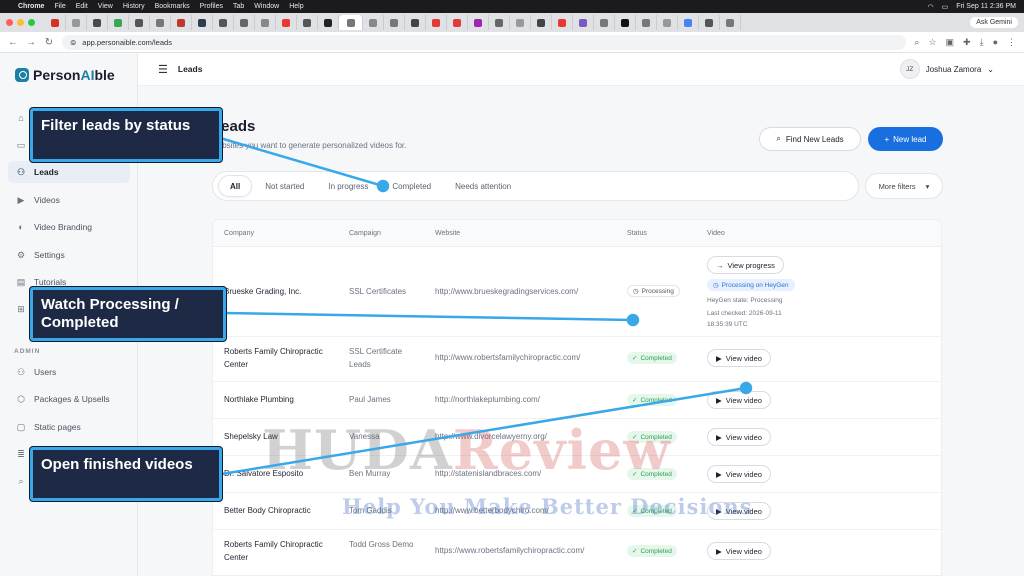 Image resolution: width=1024 pixels, height=576 pixels. What do you see at coordinates (49, 42) in the screenshot?
I see `reload-icon: ↻` at bounding box center [49, 42].